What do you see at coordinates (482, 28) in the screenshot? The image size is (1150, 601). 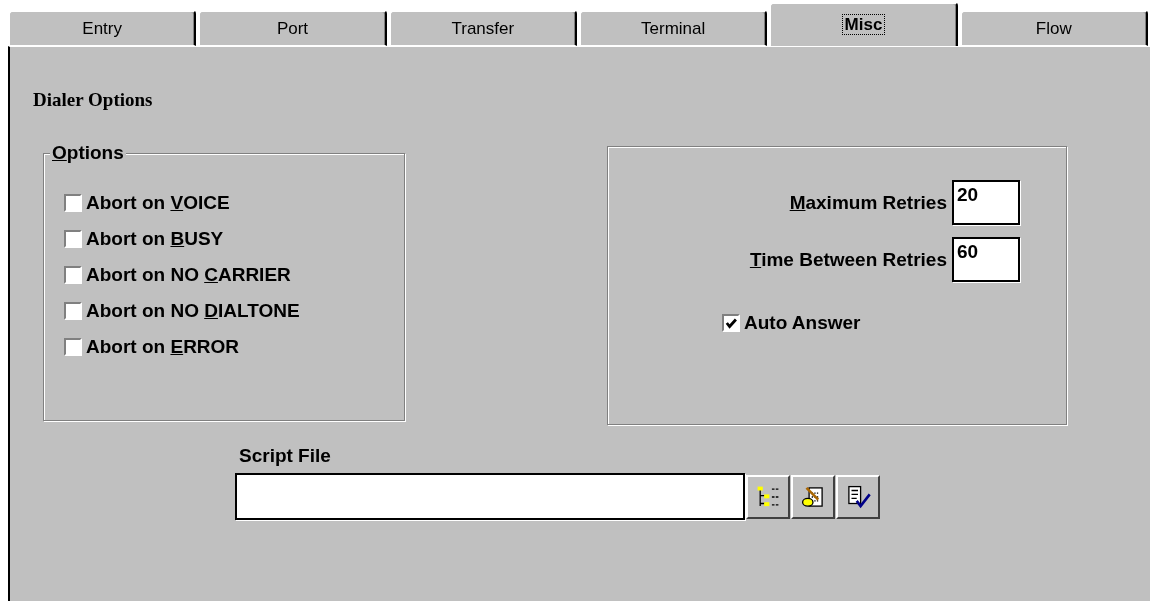 I see `tab: Transfer` at bounding box center [482, 28].